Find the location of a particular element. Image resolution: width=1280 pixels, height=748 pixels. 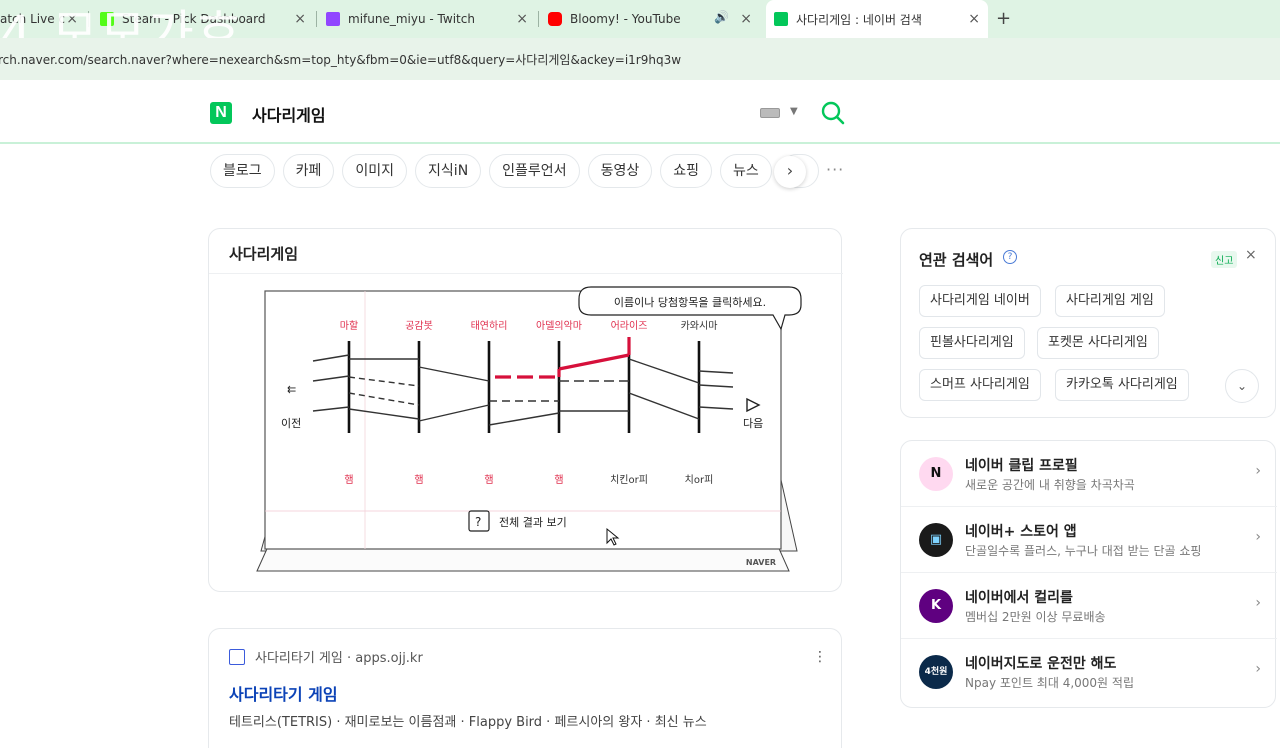

promo-subtitle: 새로운 공간에 내 취향을 차곡차곡 is located at coordinates (1050, 485).